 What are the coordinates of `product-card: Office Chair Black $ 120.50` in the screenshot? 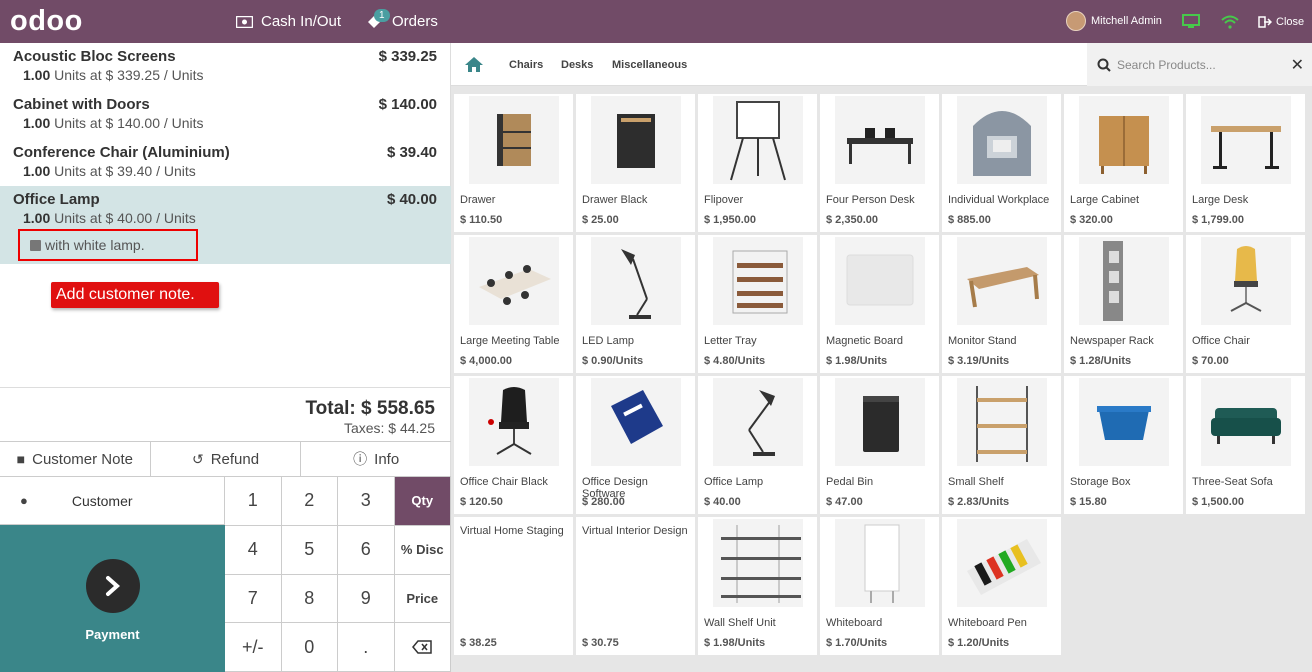 It's located at (513, 445).